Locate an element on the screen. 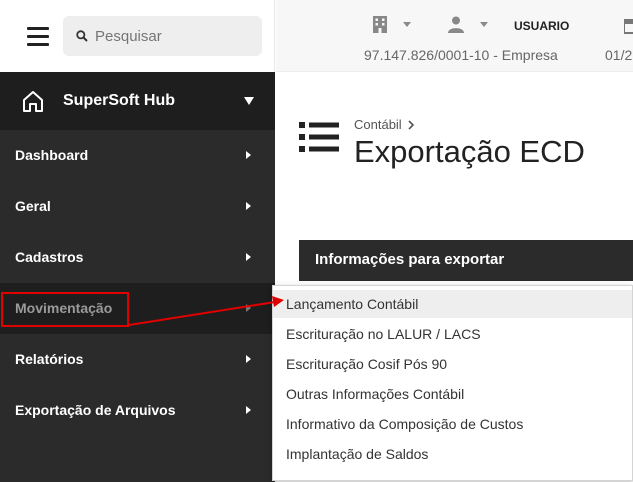 This screenshot has width=633, height=482. person-icon is located at coordinates (456, 24).